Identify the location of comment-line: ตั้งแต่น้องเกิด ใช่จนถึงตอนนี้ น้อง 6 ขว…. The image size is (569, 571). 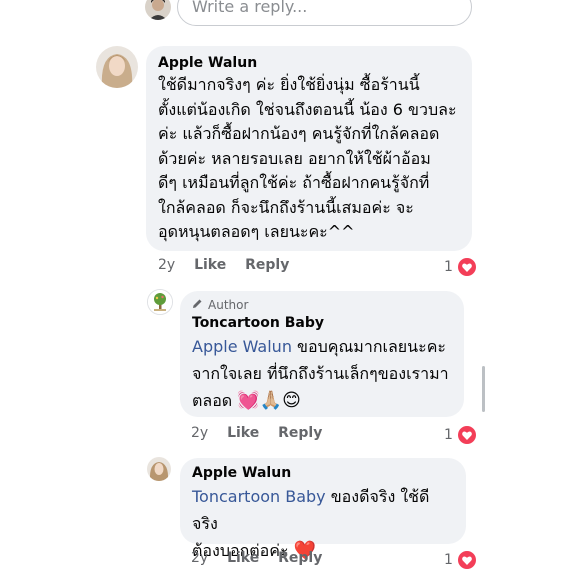
(307, 109).